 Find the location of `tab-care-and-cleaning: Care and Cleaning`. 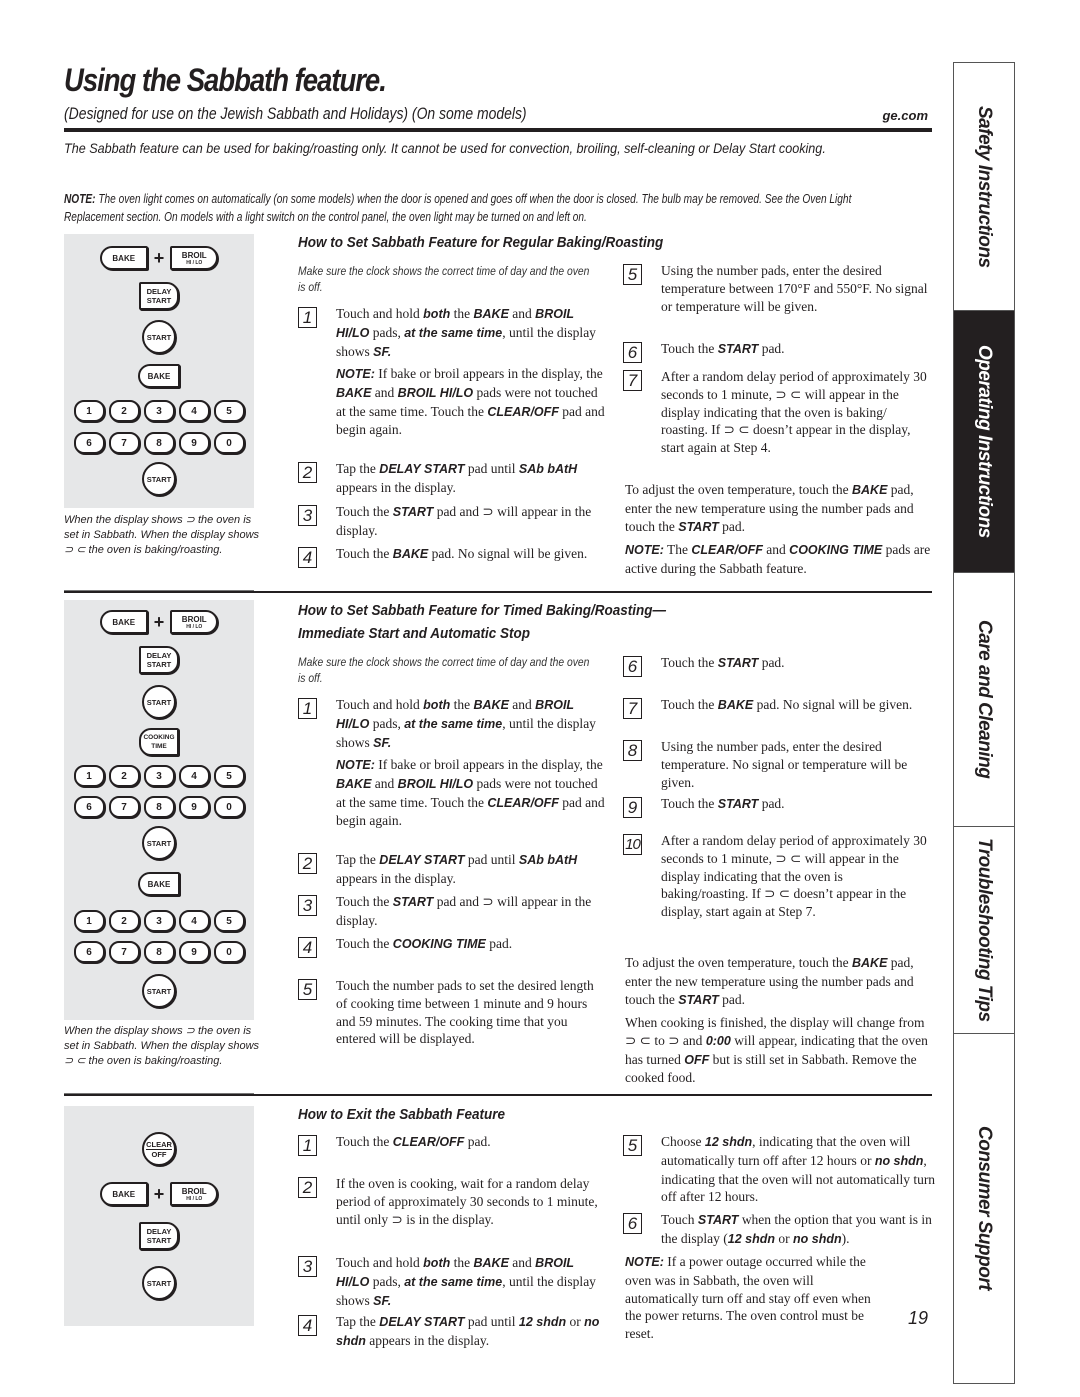

tab-care-and-cleaning: Care and Cleaning is located at coordinates (984, 700).